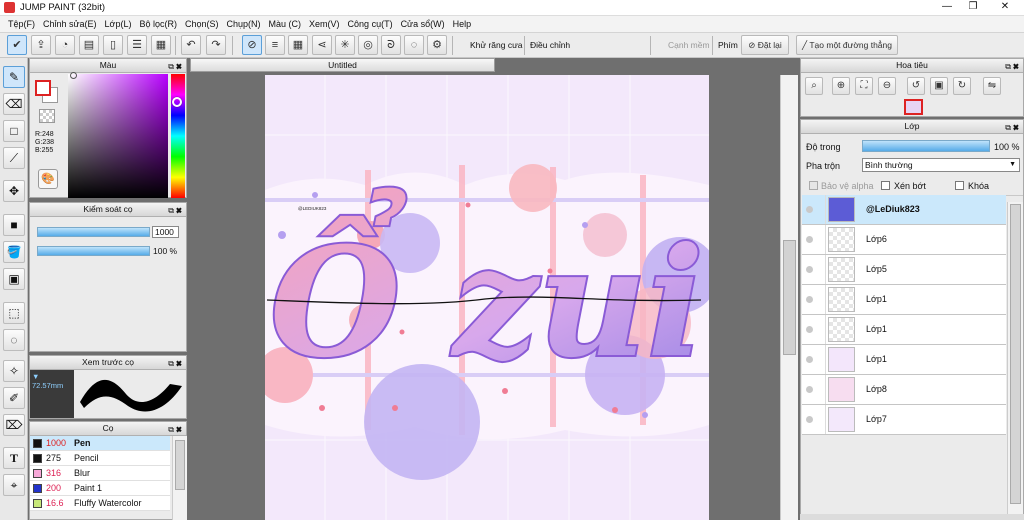  What do you see at coordinates (100, 488) in the screenshot?
I see `brush-list-item: 200 Paint 1` at bounding box center [100, 488].